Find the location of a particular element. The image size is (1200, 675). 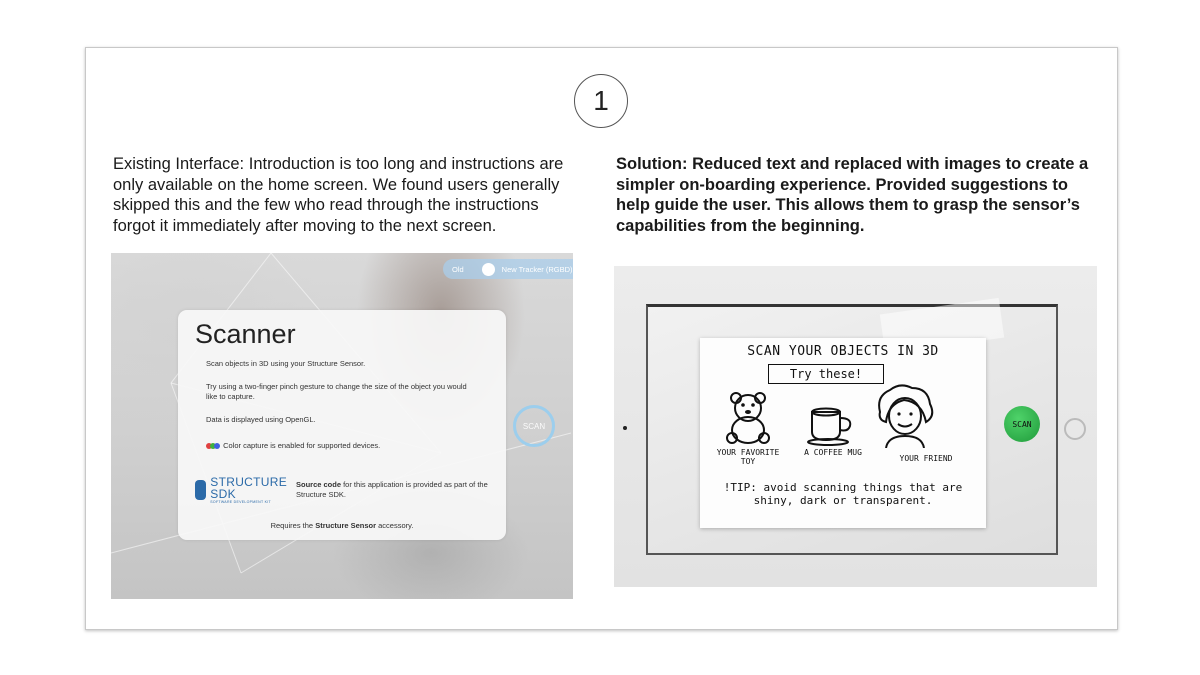

requires-note: Requires the Structure Sensor accessory. is located at coordinates (342, 525).